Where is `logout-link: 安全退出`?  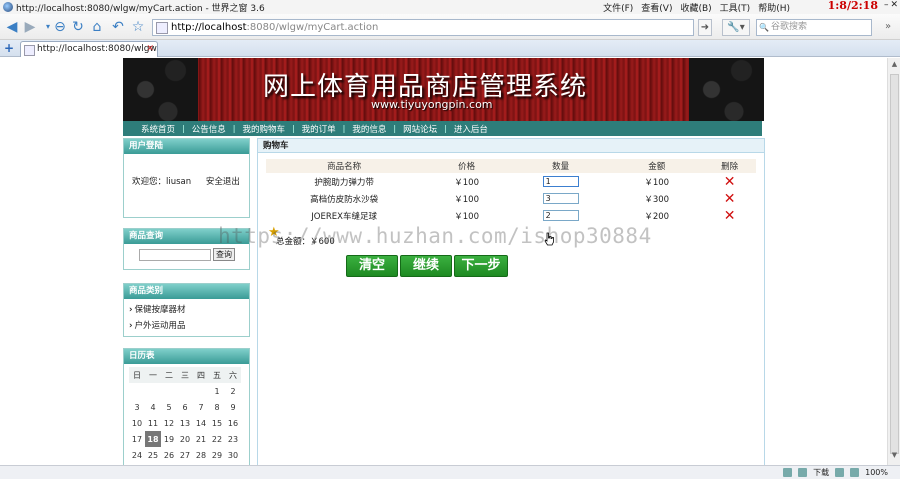 logout-link: 安全退出 is located at coordinates (223, 182).